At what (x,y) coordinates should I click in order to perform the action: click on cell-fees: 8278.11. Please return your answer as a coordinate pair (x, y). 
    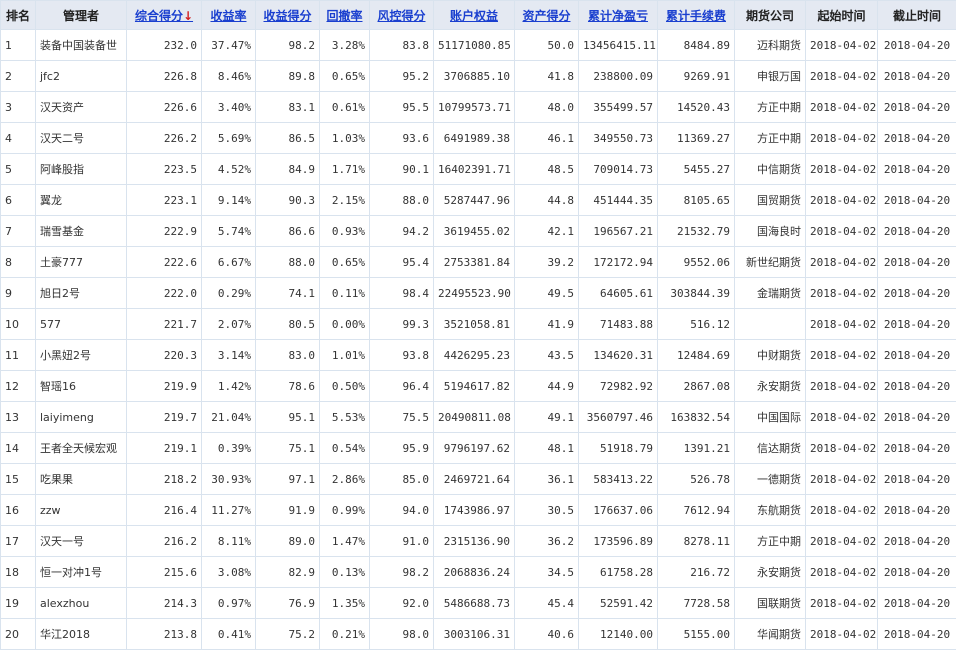
    Looking at the image, I should click on (696, 541).